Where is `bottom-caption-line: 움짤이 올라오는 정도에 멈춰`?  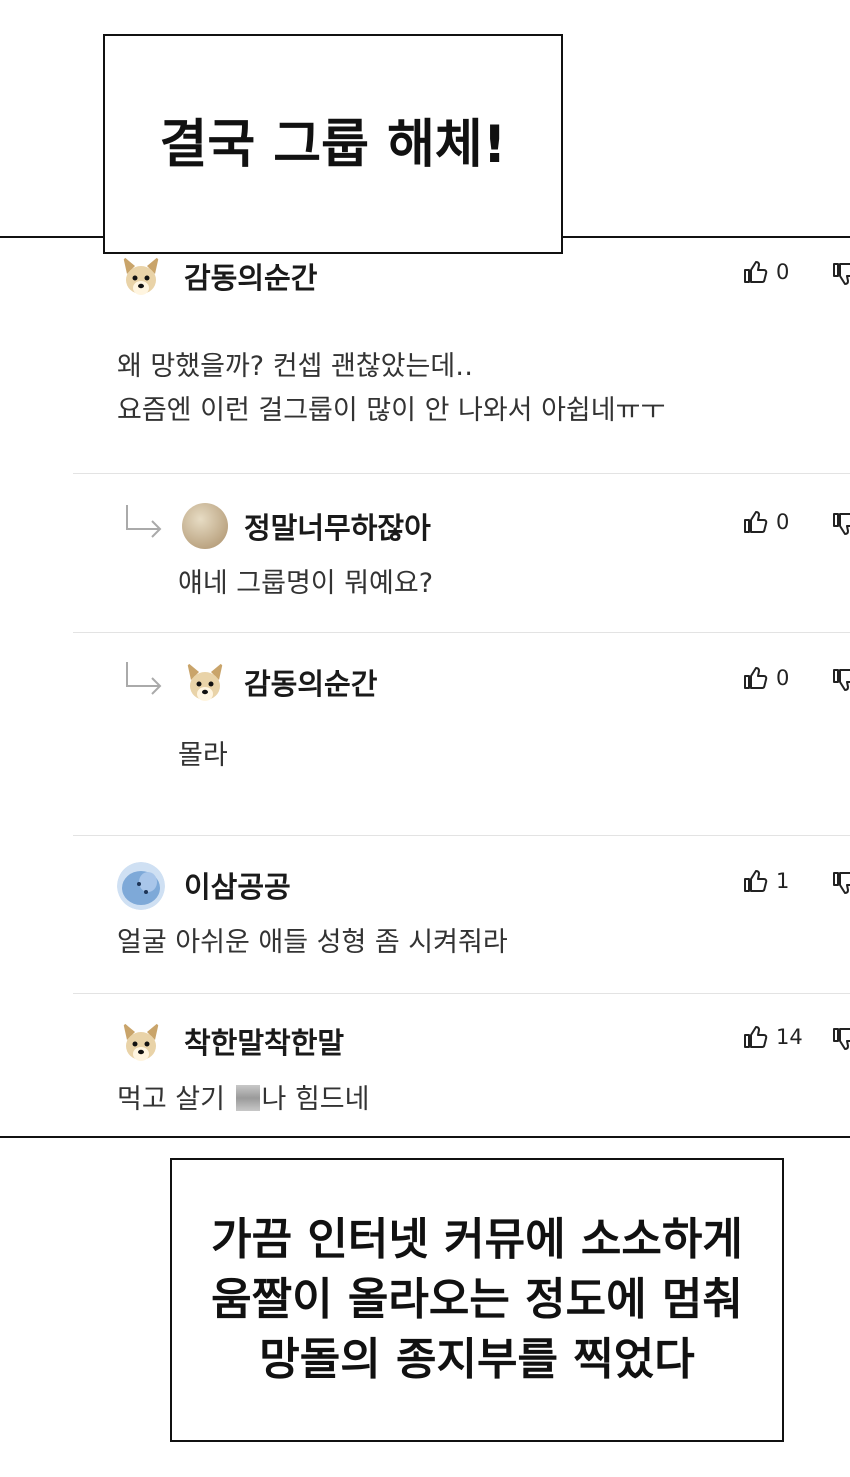 bottom-caption-line: 움짤이 올라오는 정도에 멈춰 is located at coordinates (477, 1299).